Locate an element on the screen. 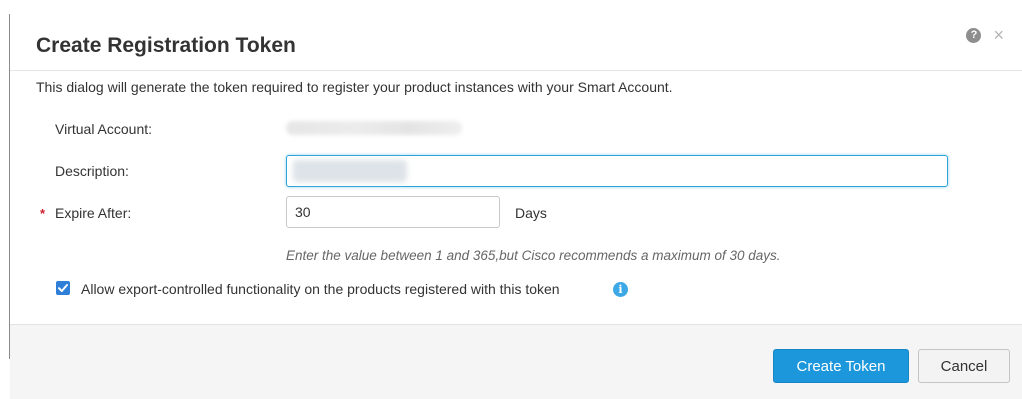 Image resolution: width=1022 pixels, height=399 pixels. expire-after-label: Expire After: is located at coordinates (93, 213).